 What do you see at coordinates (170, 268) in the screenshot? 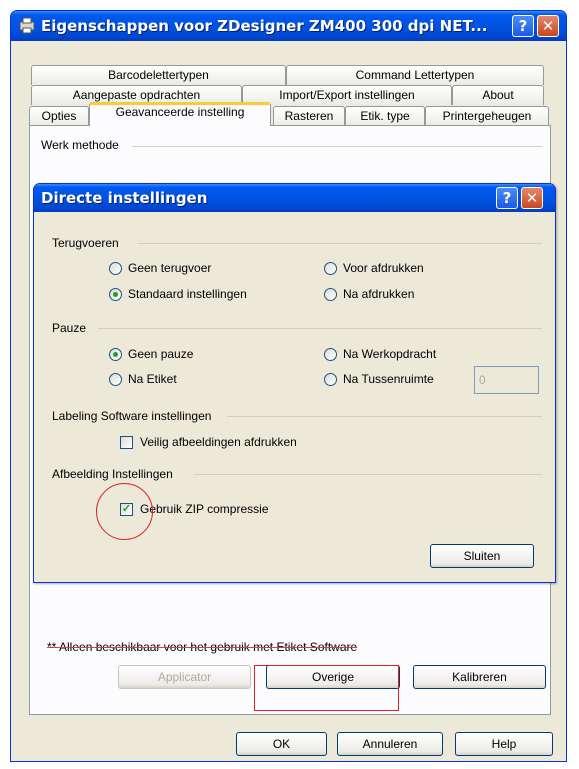
I see `radio-label: Geen terugvoer` at bounding box center [170, 268].